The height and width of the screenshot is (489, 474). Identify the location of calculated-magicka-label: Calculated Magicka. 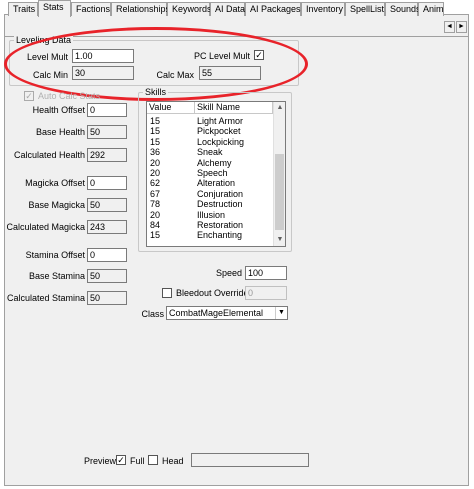
(45, 227).